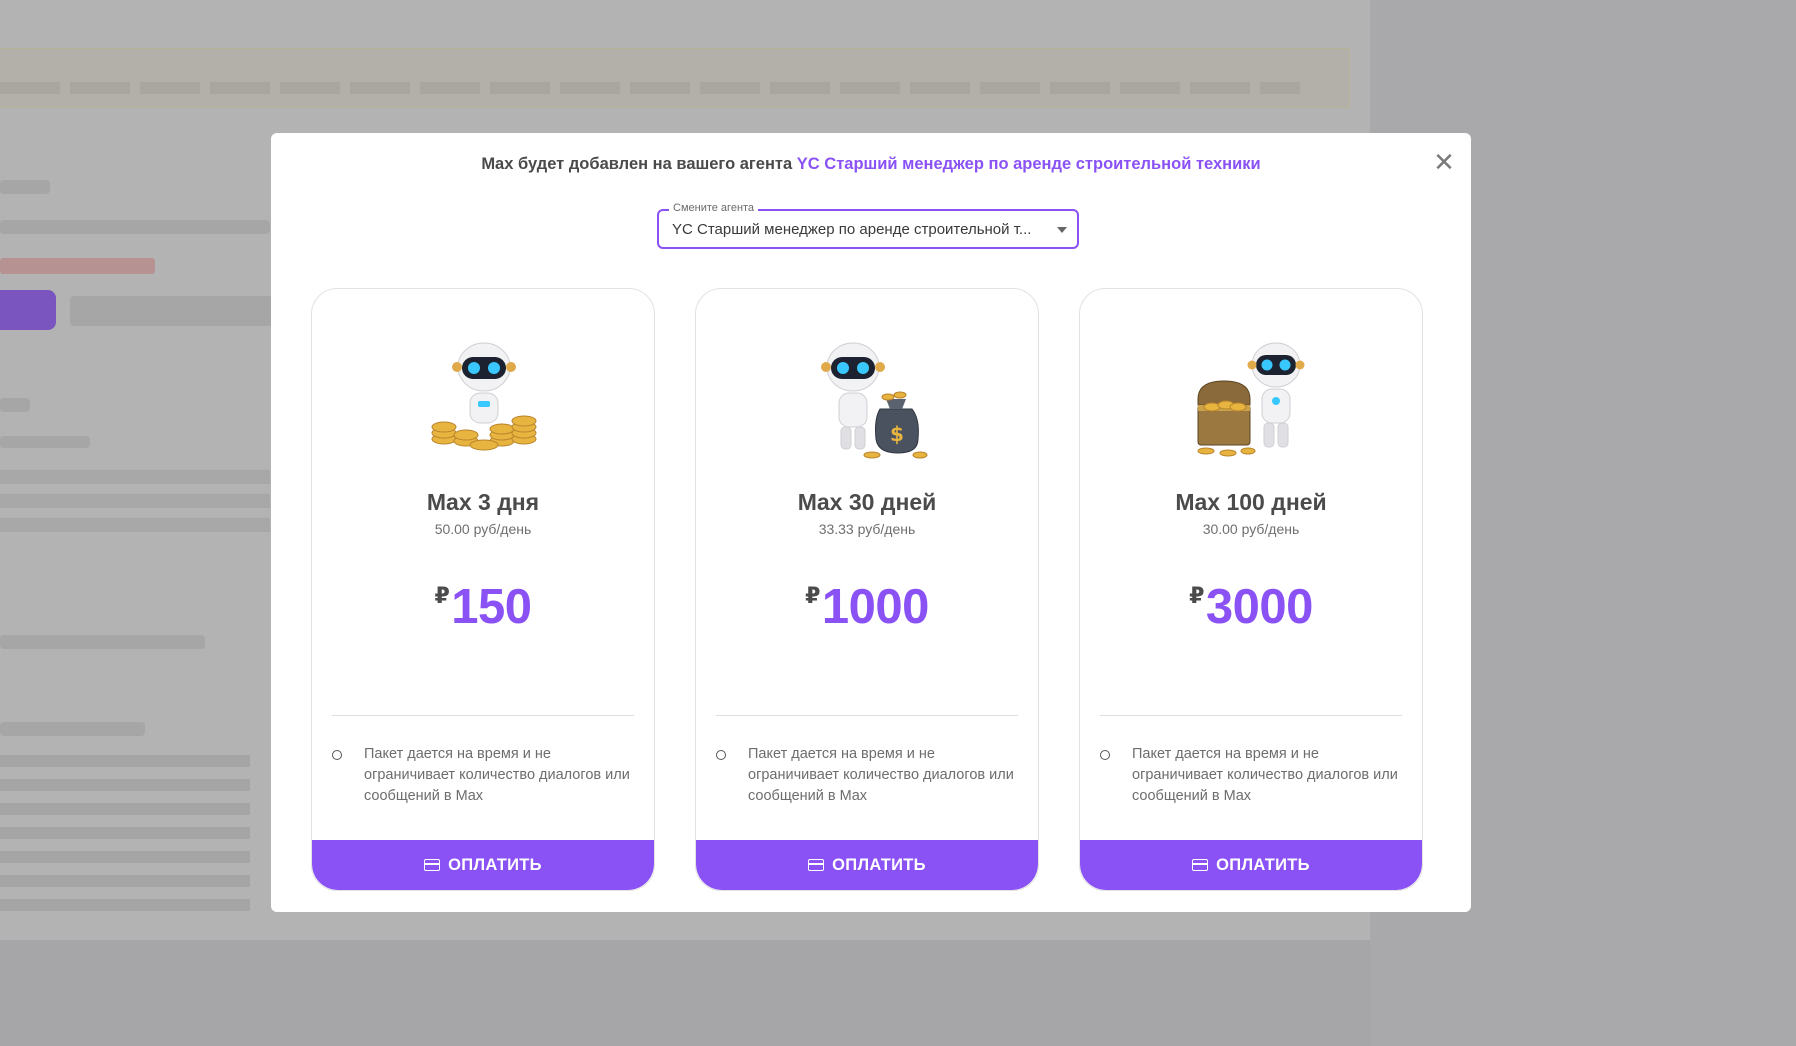  I want to click on modal-title-prefix: Max будет добавлен на вашего агента, so click(639, 164).